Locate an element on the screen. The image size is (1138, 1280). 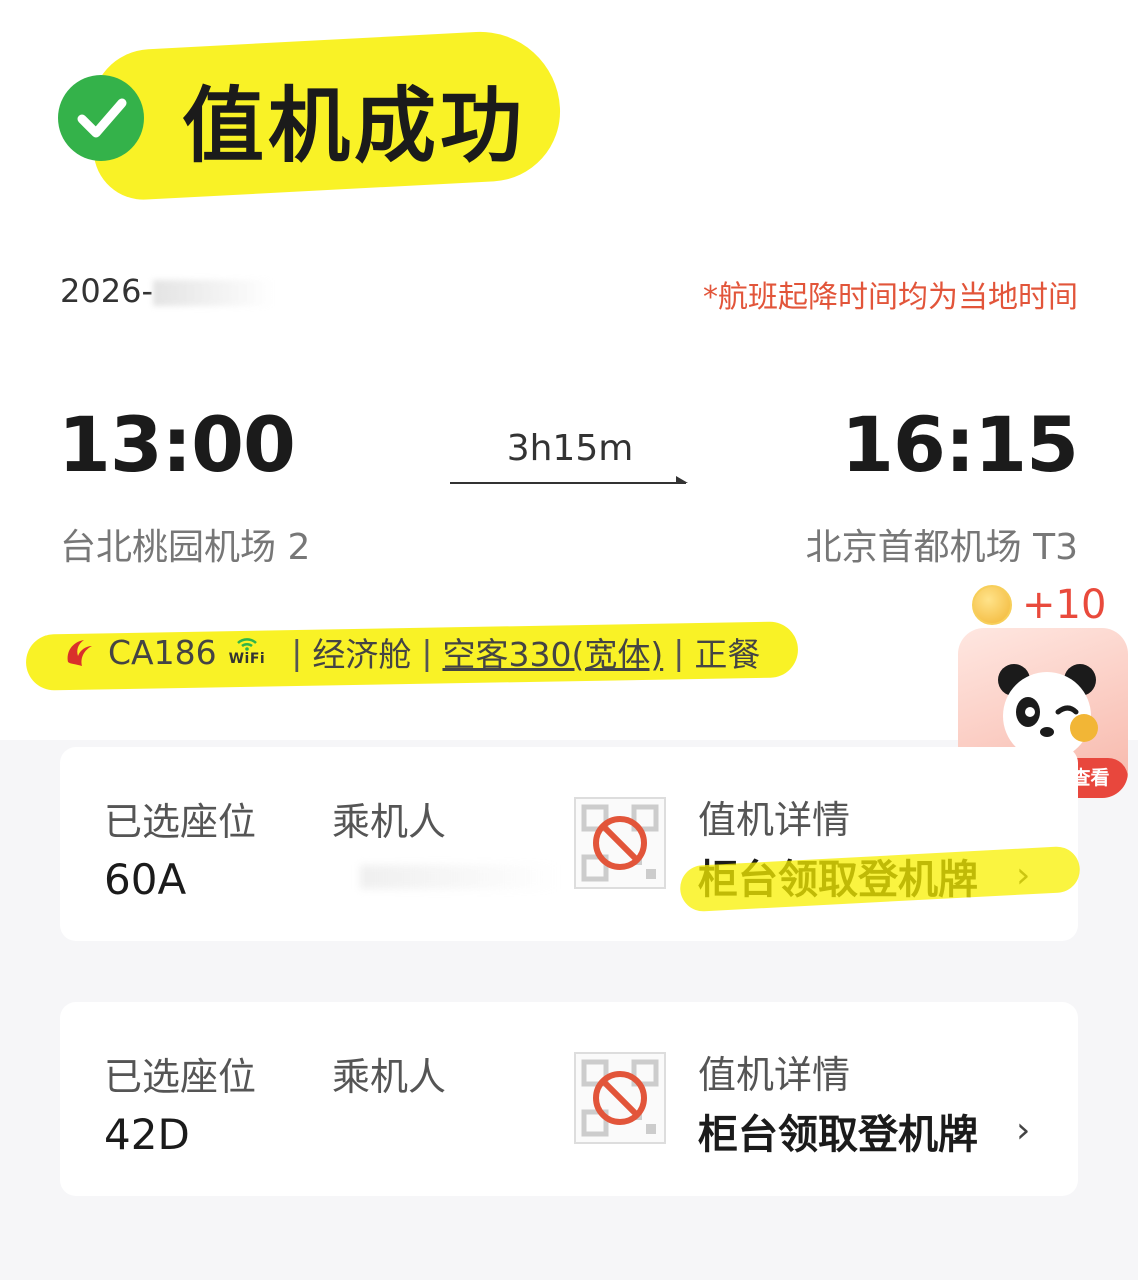
flight-date: 2026- is located at coordinates (166, 291).